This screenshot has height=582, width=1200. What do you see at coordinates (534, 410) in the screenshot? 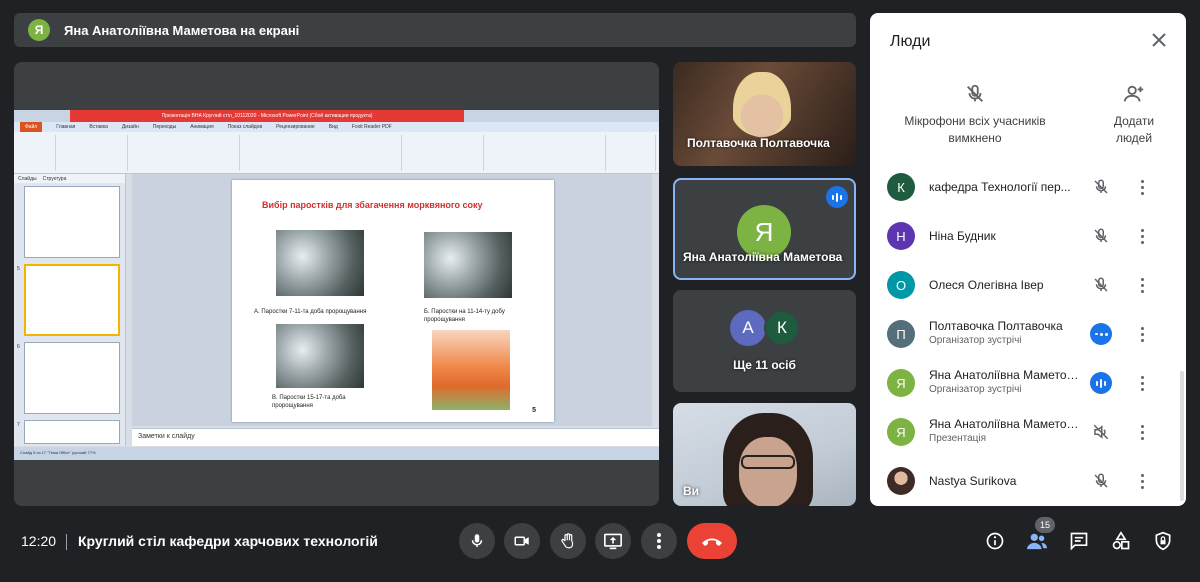
I see `slide-number: 5` at bounding box center [534, 410].